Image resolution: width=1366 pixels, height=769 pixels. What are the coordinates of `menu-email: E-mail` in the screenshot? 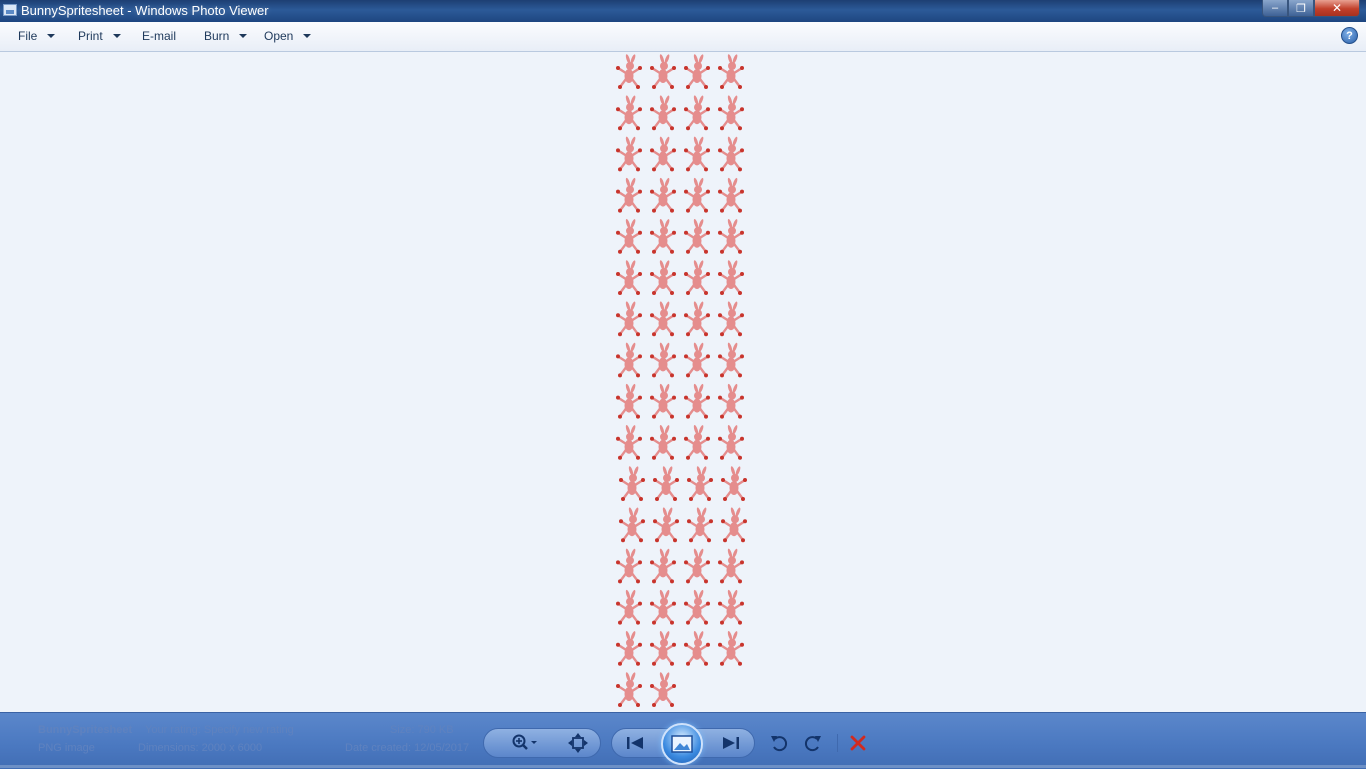 It's located at (159, 36).